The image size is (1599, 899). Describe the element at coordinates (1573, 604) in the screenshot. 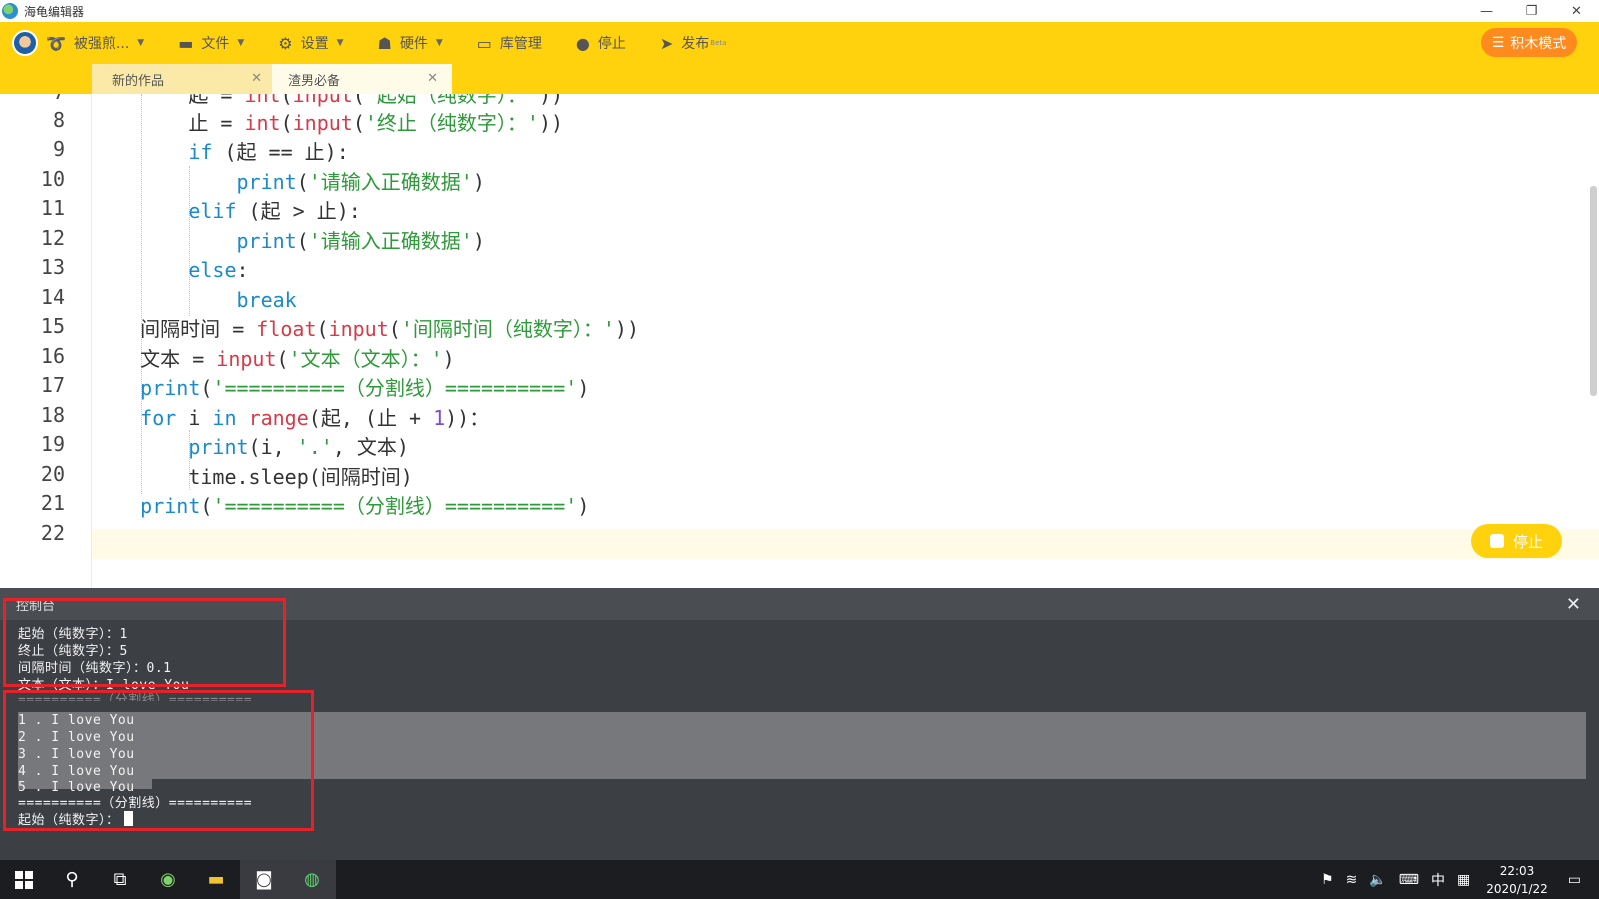

I see `close-console-icon: ✕` at that location.